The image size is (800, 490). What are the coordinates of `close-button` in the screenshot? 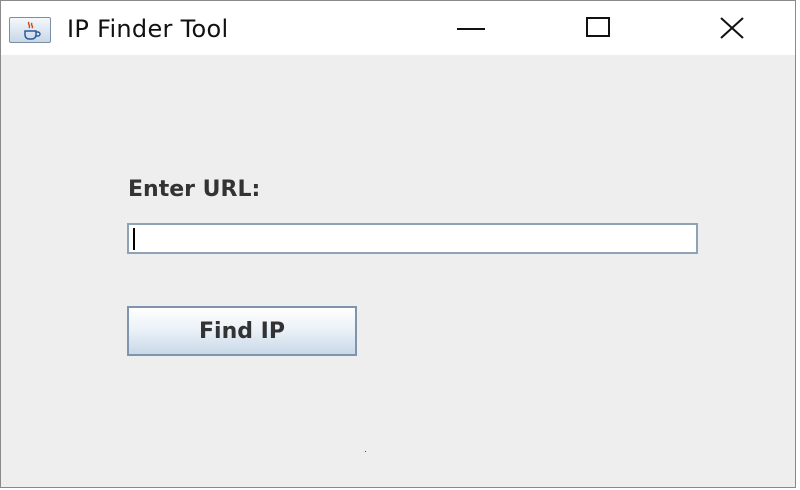 It's located at (731, 28).